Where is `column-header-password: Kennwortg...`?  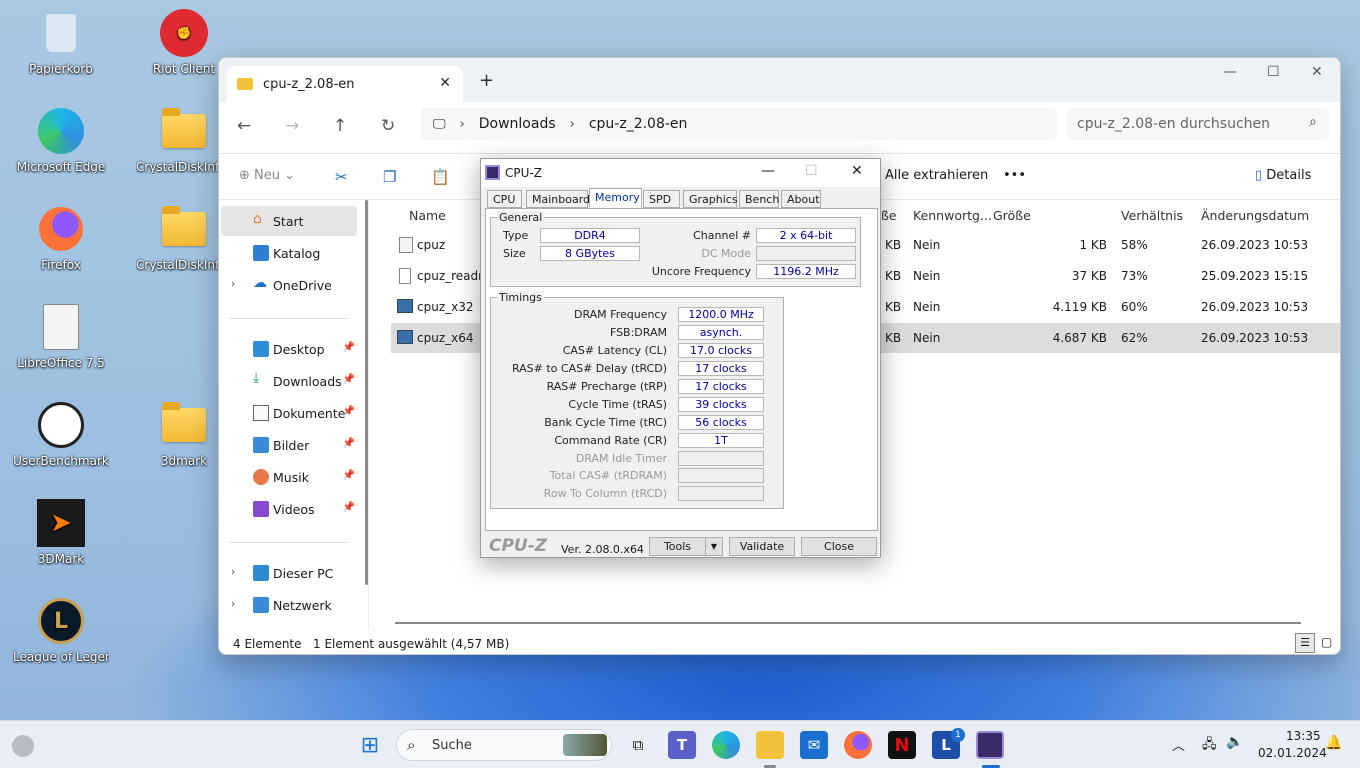
column-header-password: Kennwortg... is located at coordinates (952, 215).